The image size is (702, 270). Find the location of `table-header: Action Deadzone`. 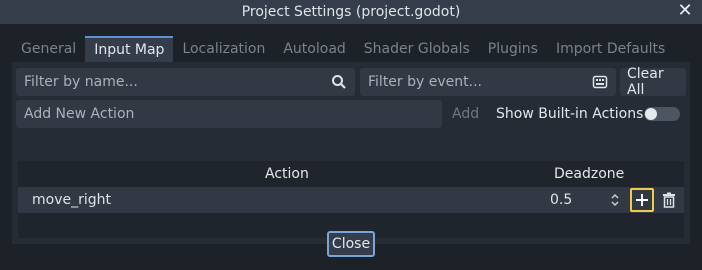

table-header: Action Deadzone is located at coordinates (351, 174).